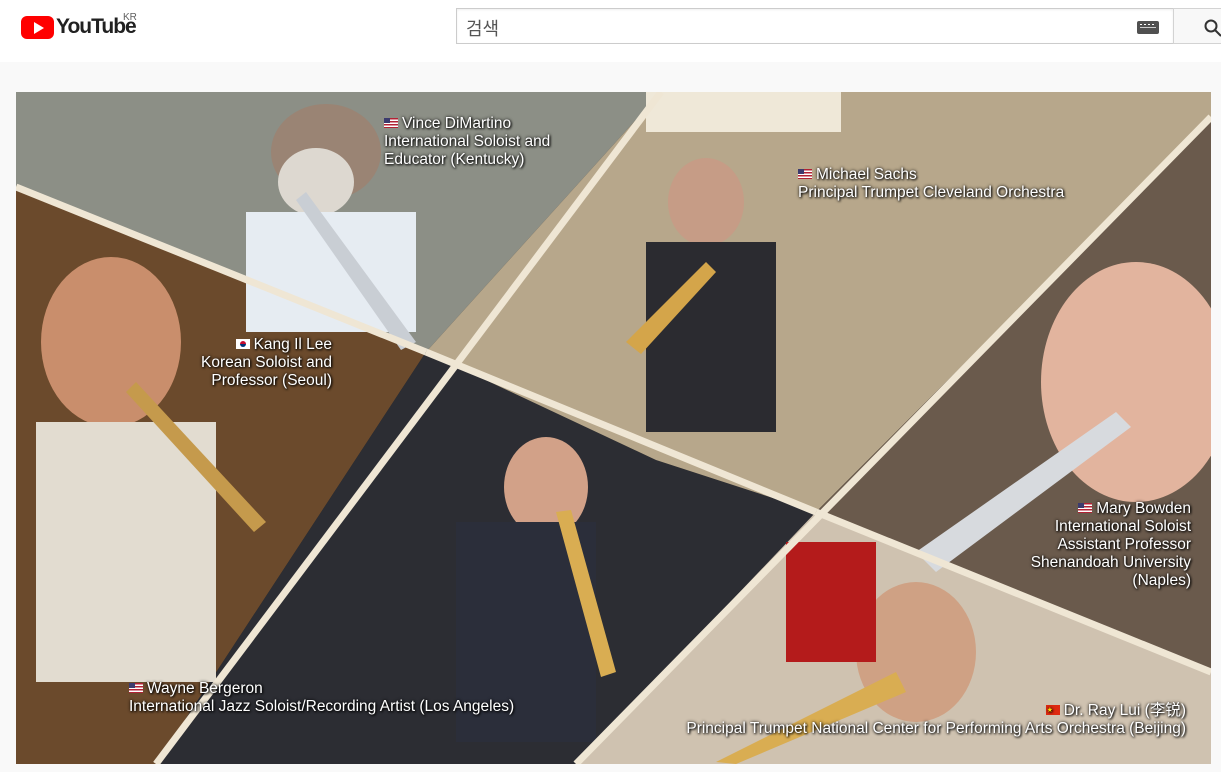 The image size is (1221, 772). What do you see at coordinates (79, 27) in the screenshot?
I see `youtube-logo: YouTube` at bounding box center [79, 27].